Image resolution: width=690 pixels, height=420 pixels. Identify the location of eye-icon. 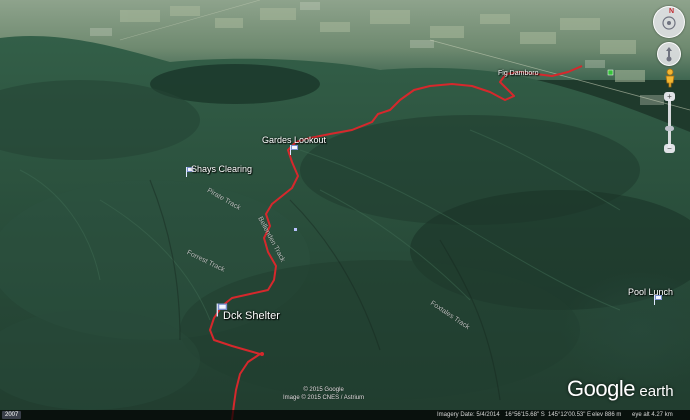
(669, 23).